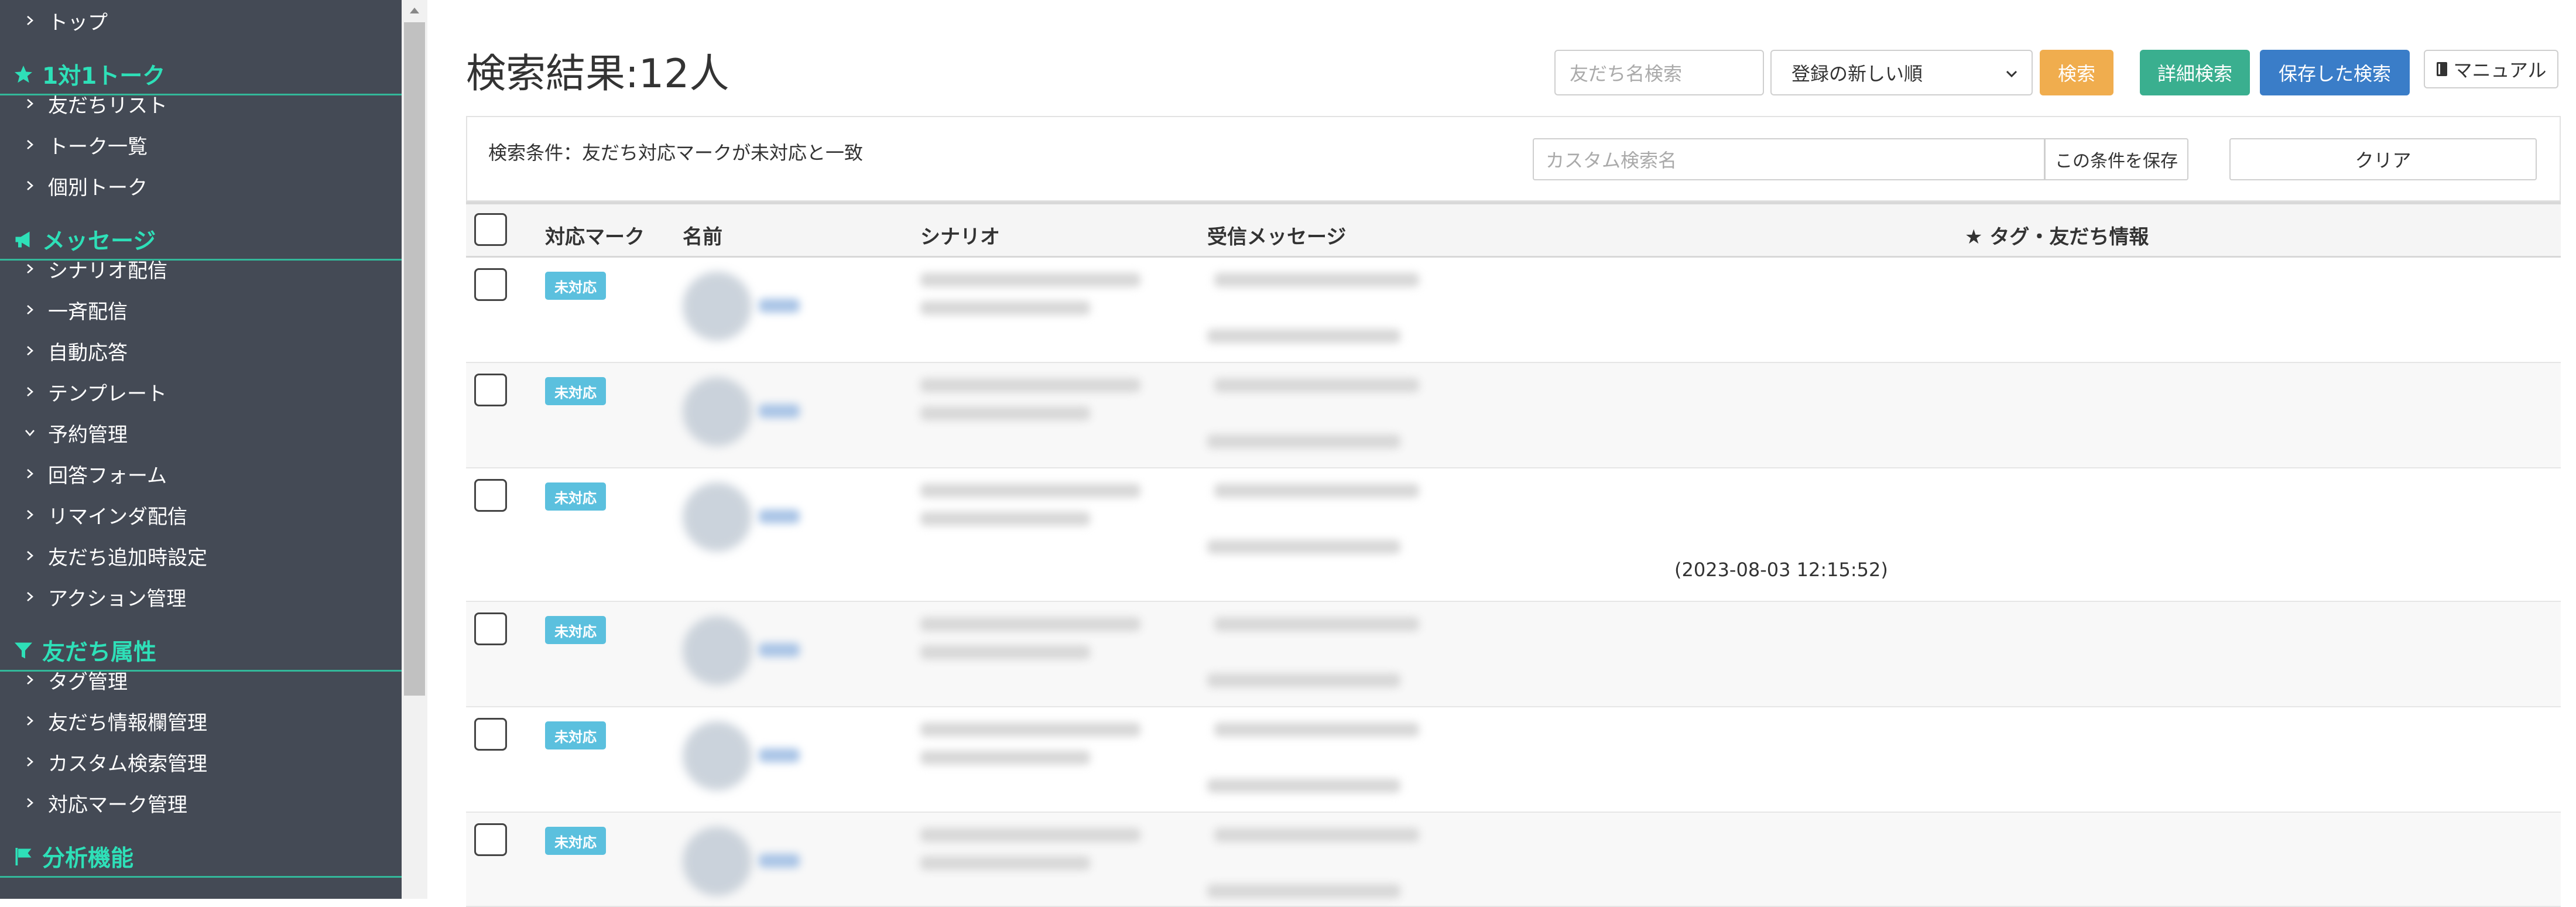 The width and height of the screenshot is (2576, 907). I want to click on manual-button: マニュアル, so click(2491, 69).